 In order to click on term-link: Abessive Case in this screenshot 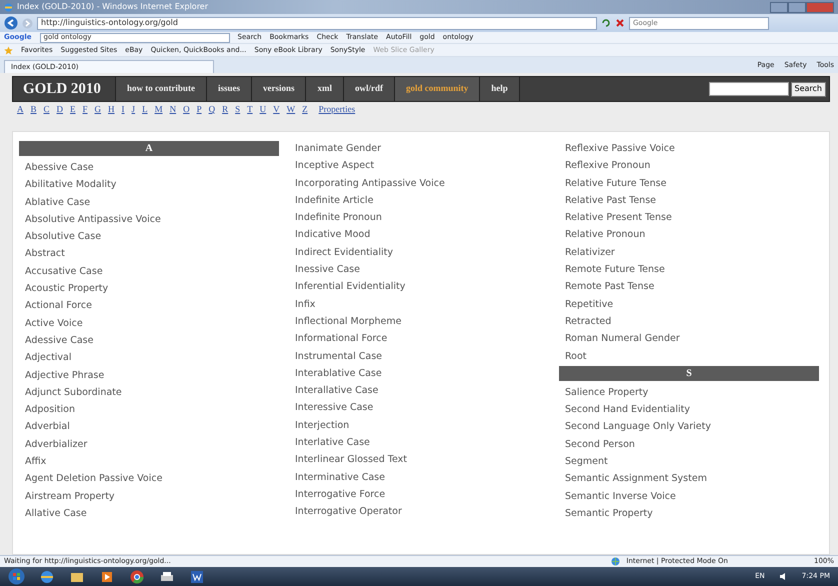, I will do `click(149, 167)`.